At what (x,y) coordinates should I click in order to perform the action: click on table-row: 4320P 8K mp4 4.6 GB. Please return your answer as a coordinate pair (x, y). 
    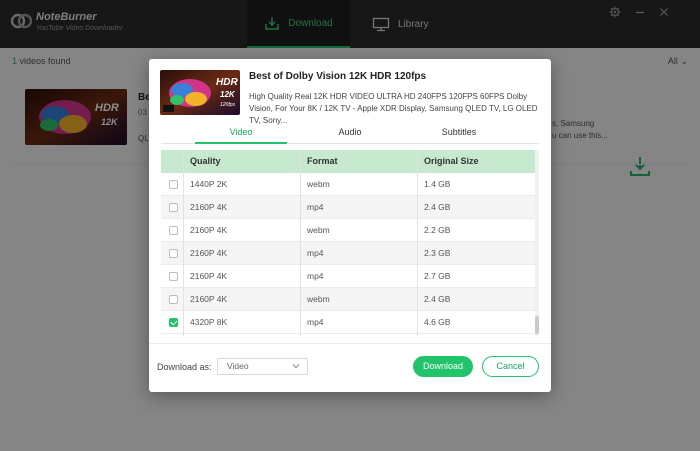
    Looking at the image, I should click on (348, 322).